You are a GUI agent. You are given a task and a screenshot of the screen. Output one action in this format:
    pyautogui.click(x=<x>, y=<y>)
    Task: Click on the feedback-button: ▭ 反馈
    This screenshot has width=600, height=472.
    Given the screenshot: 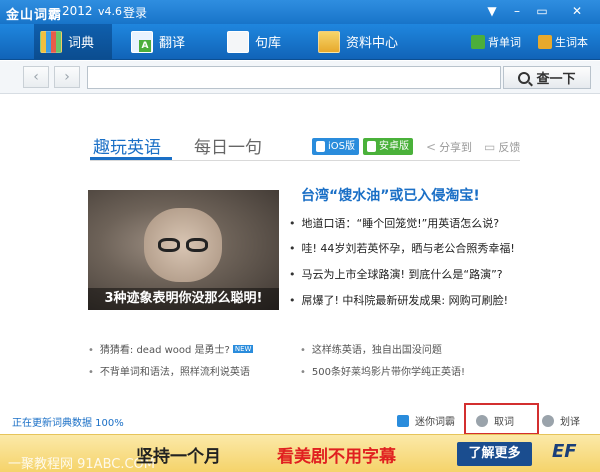 What is the action you would take?
    pyautogui.click(x=502, y=147)
    